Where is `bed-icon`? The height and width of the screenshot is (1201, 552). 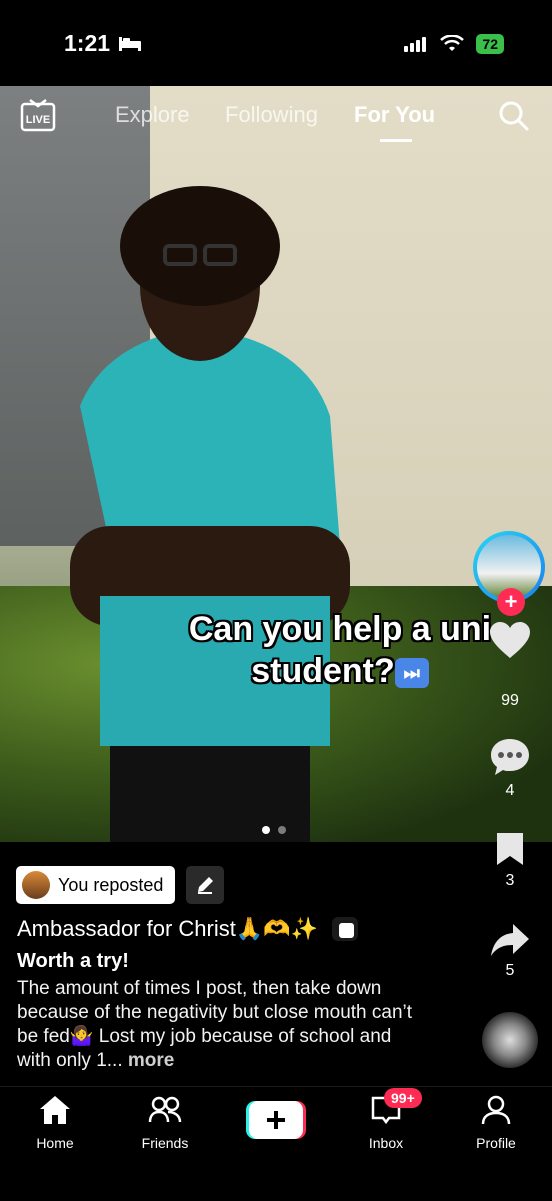 bed-icon is located at coordinates (130, 43).